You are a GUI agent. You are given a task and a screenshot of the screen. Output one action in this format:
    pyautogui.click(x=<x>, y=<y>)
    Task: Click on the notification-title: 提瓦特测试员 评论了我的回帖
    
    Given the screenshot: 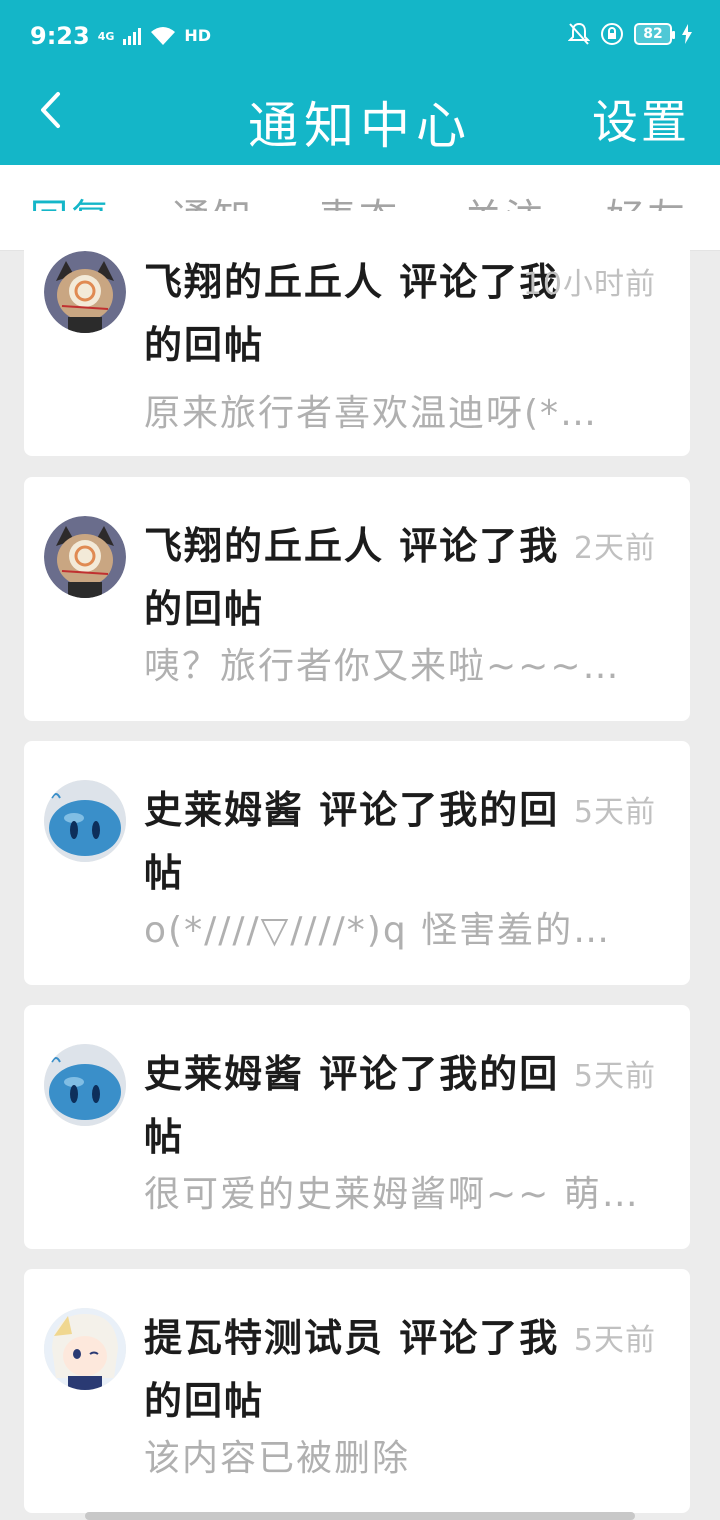 What is the action you would take?
    pyautogui.click(x=352, y=1369)
    